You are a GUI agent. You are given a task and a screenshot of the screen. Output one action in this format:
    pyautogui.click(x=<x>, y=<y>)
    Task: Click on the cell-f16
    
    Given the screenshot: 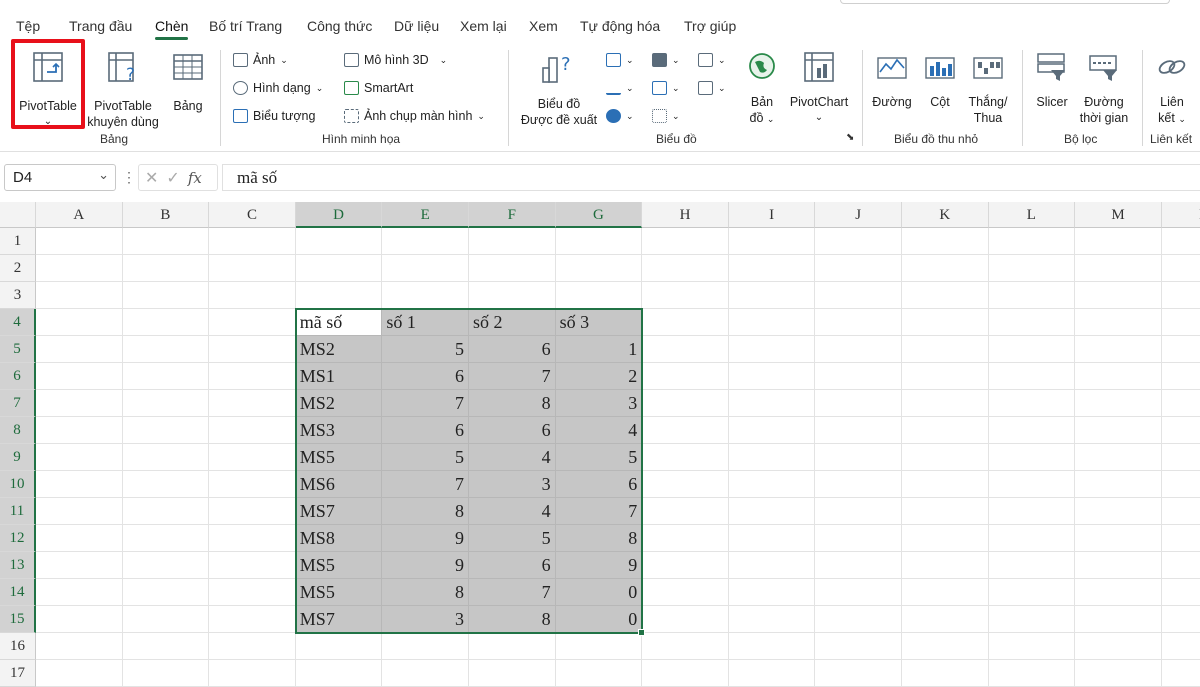 What is the action you would take?
    pyautogui.click(x=512, y=646)
    